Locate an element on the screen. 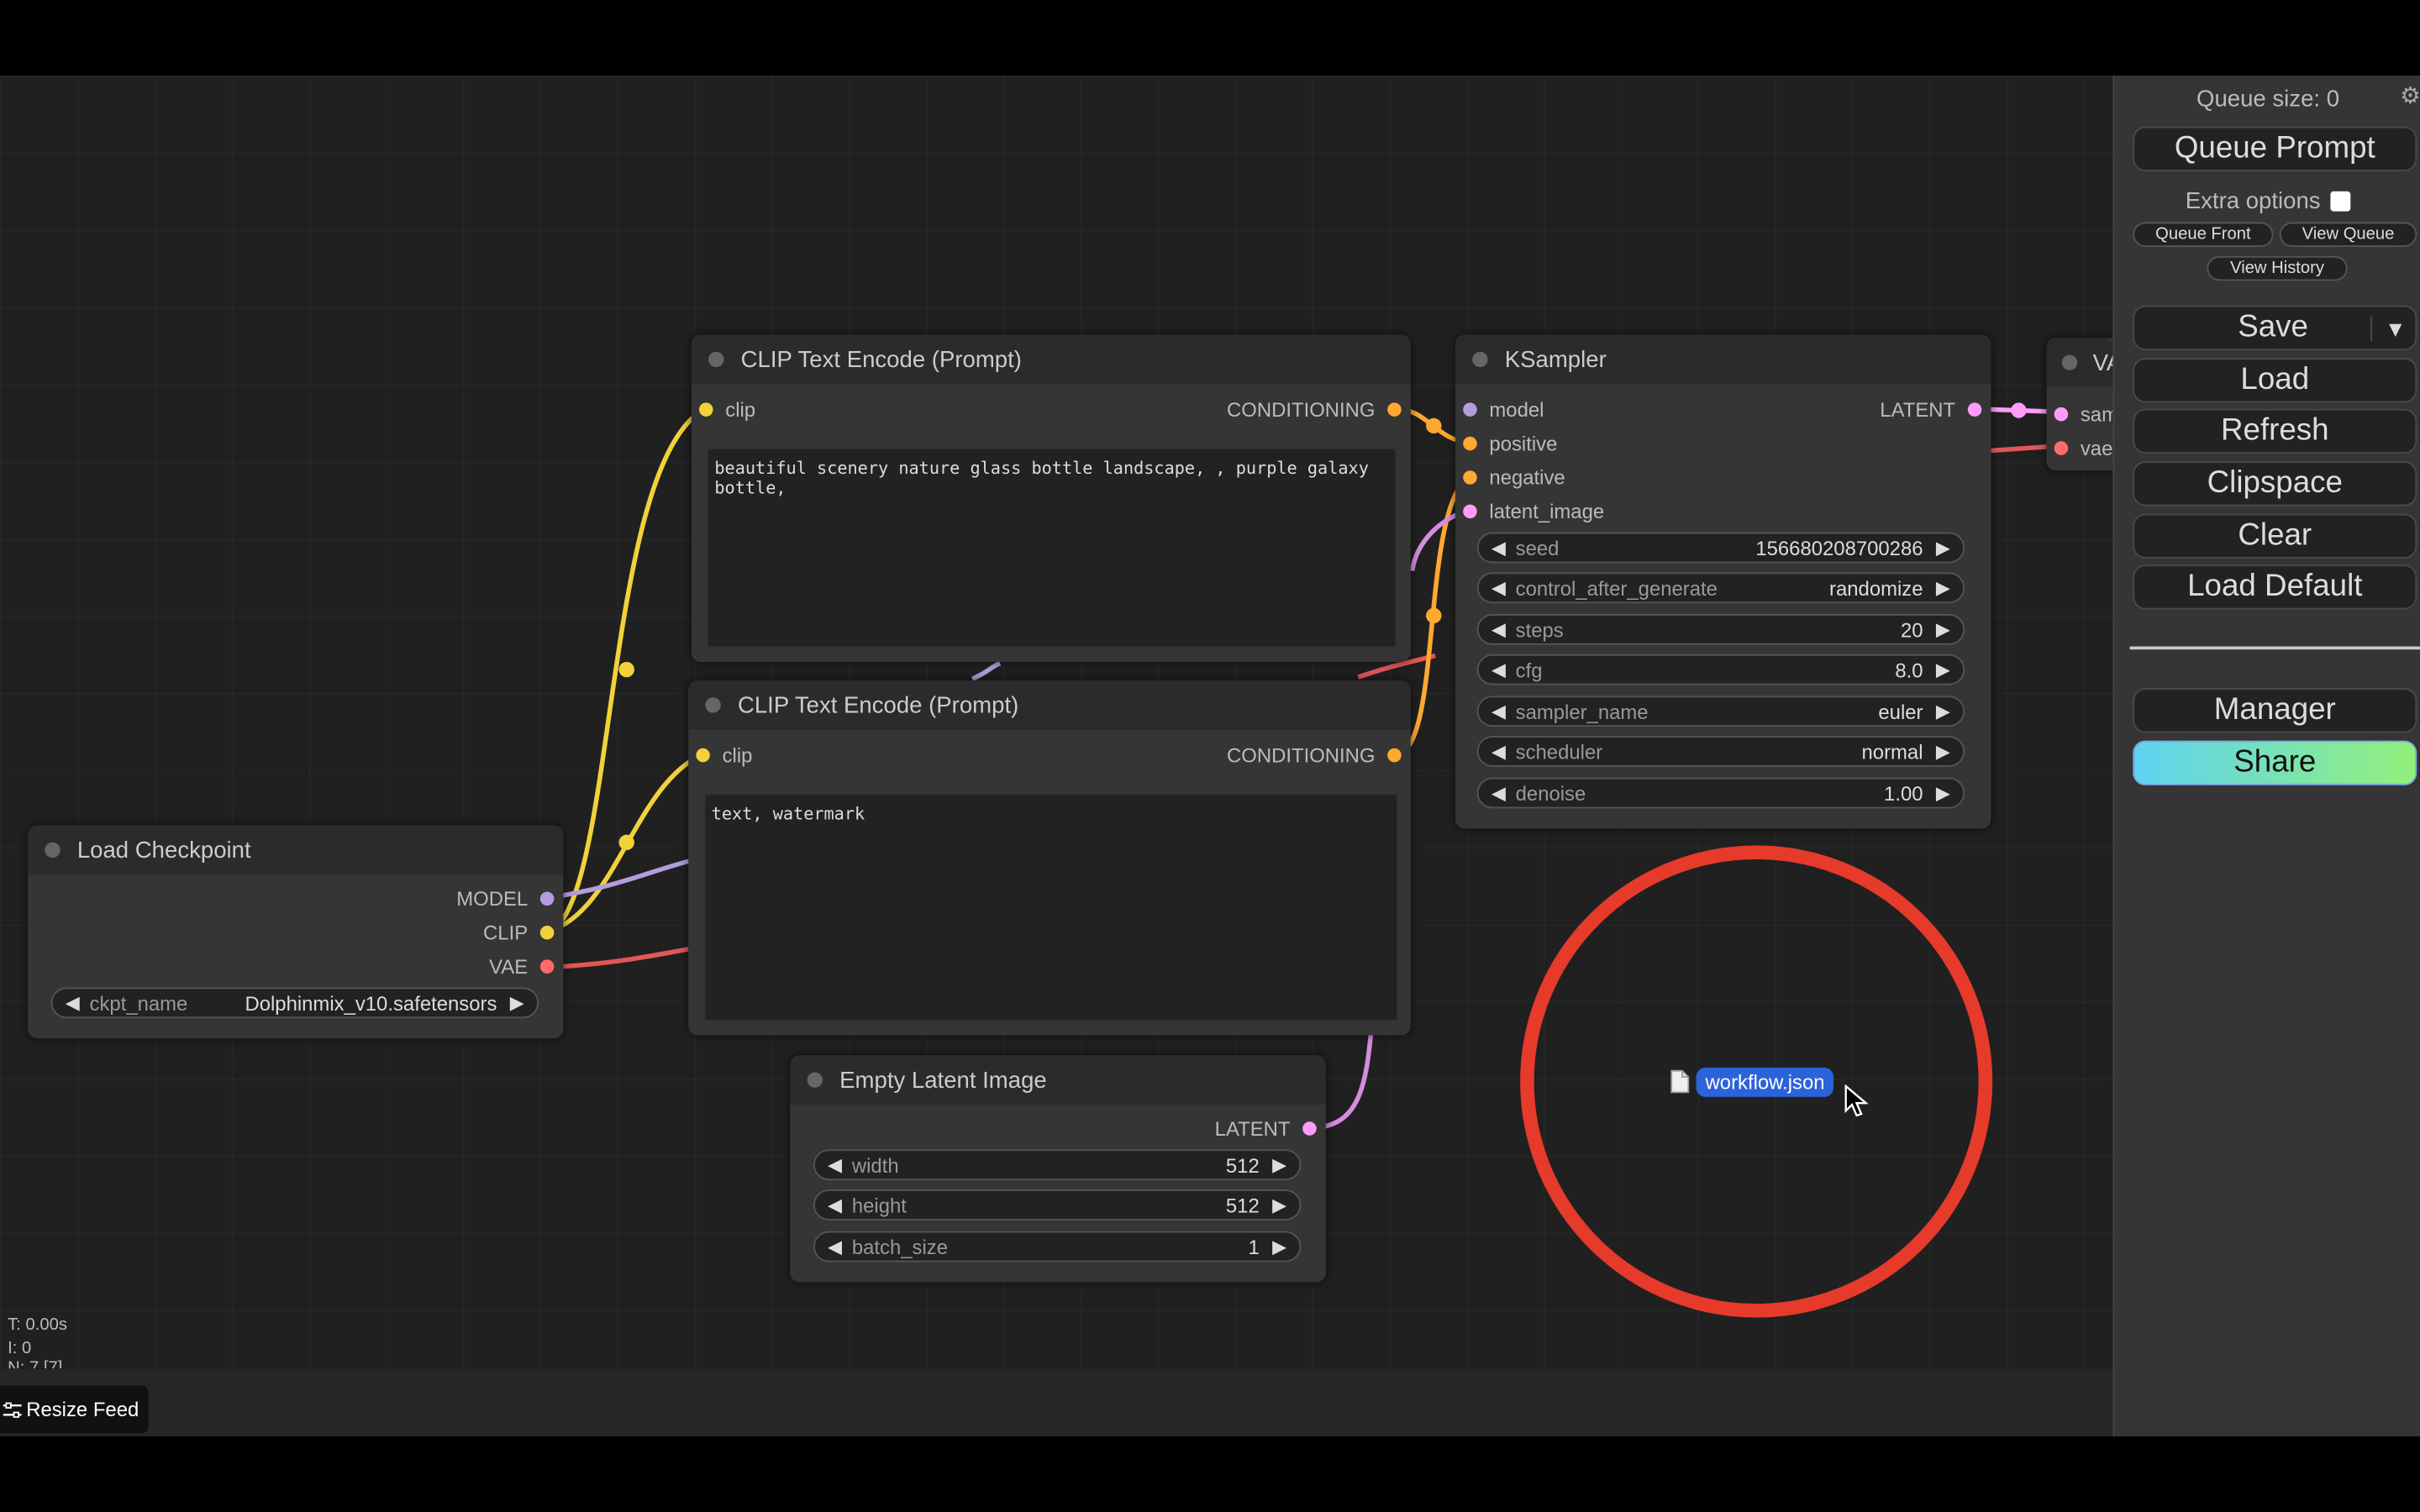 This screenshot has width=2420, height=1512. node-title: KSampler is located at coordinates (1723, 359).